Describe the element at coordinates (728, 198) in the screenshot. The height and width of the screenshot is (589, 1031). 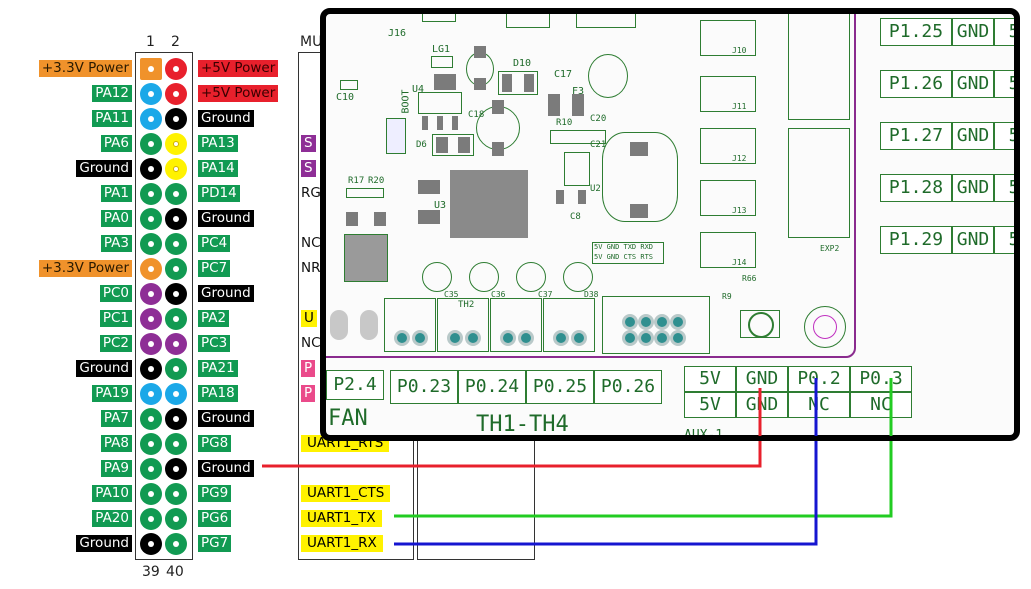
I see `j13-connector` at that location.